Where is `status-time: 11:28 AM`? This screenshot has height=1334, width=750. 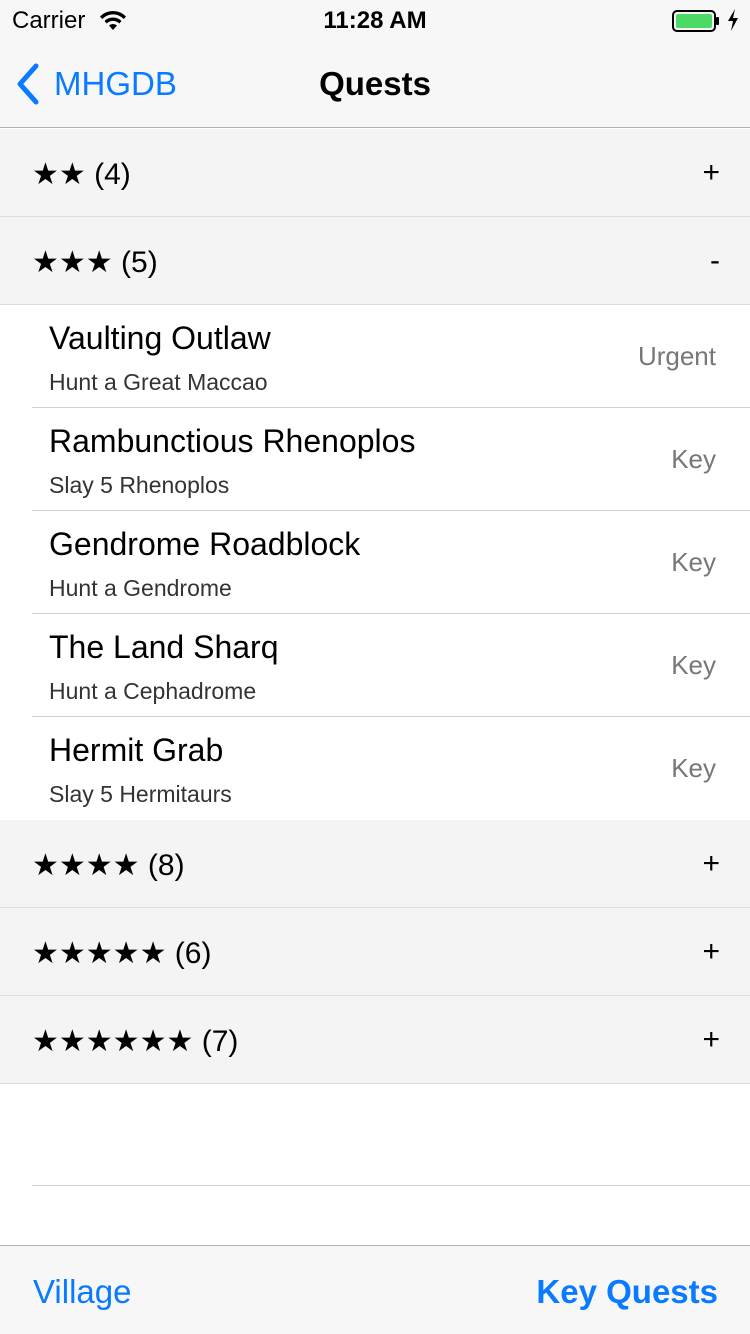
status-time: 11:28 AM is located at coordinates (375, 20).